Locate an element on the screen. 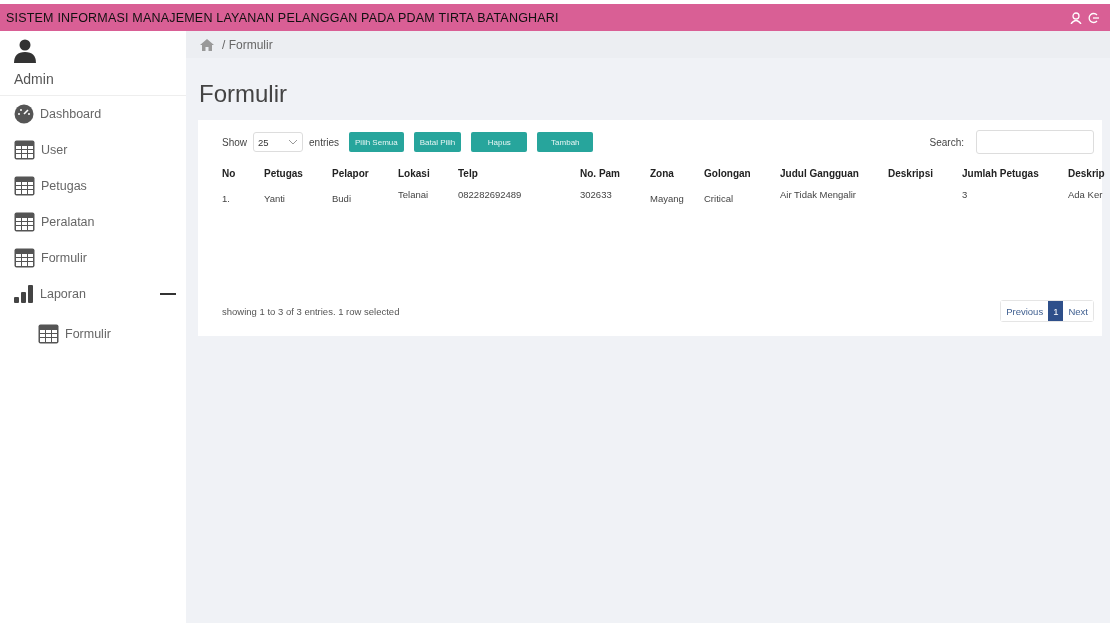 Image resolution: width=1110 pixels, height=623 pixels. column-header: Petugas is located at coordinates (284, 173).